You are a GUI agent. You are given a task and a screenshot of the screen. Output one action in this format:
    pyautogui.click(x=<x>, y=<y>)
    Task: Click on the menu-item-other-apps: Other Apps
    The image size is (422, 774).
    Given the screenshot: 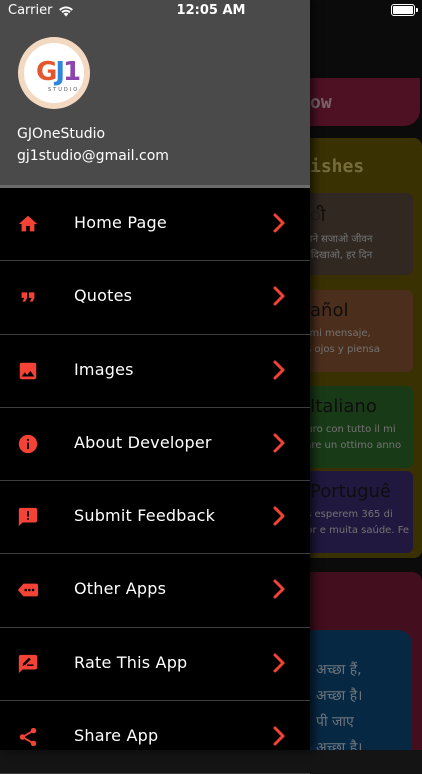 What is the action you would take?
    pyautogui.click(x=155, y=591)
    